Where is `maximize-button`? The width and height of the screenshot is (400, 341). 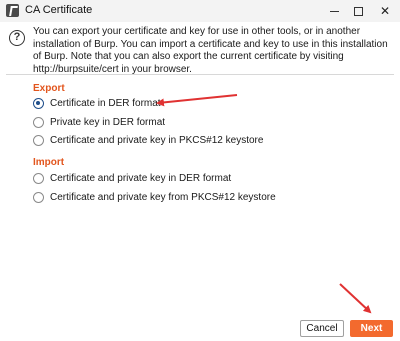
maximize-button is located at coordinates (358, 11).